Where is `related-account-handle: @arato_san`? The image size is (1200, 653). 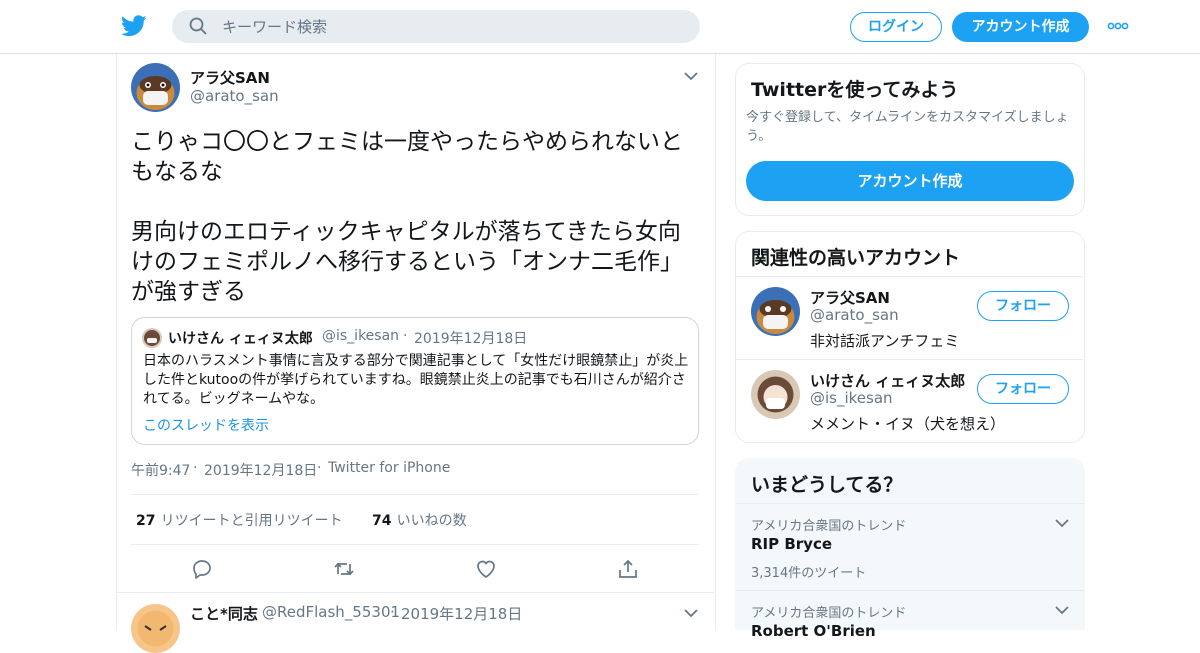 related-account-handle: @arato_san is located at coordinates (854, 315).